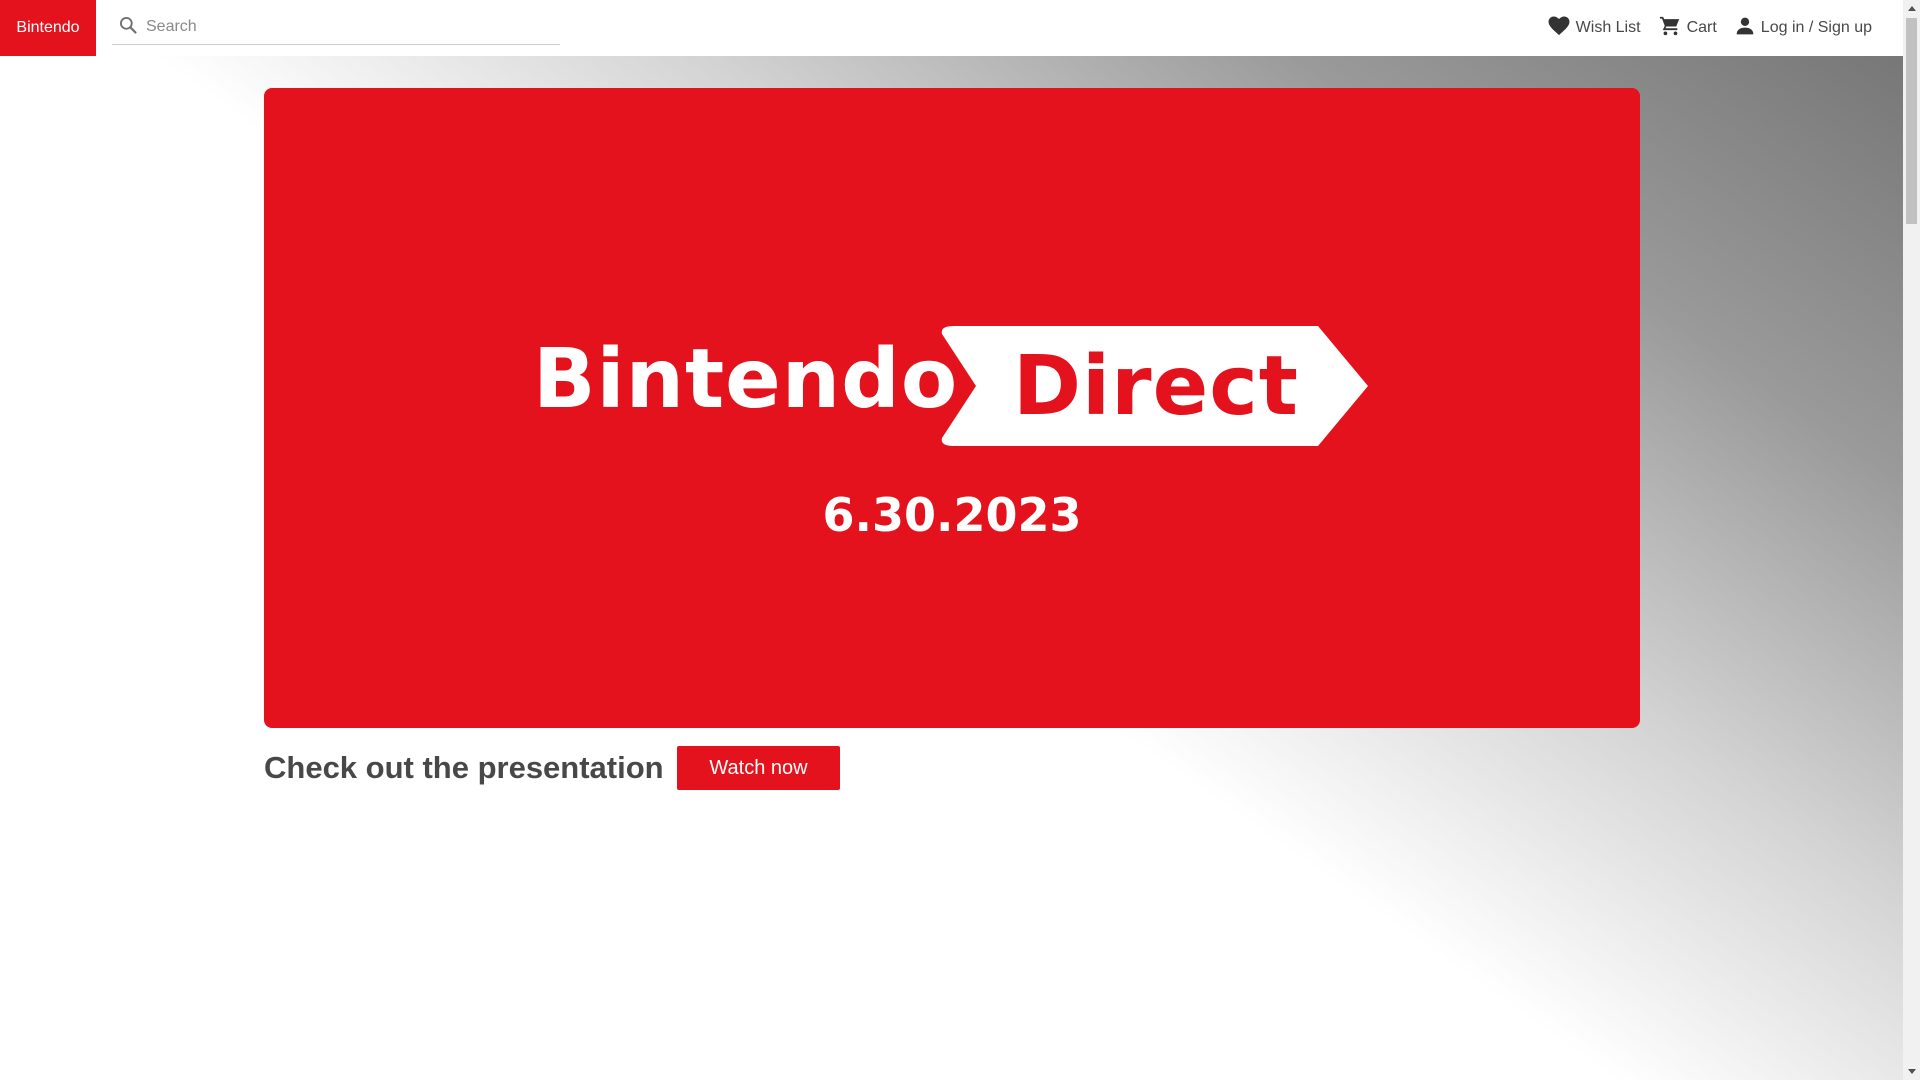 This screenshot has height=1080, width=1920. What do you see at coordinates (1156, 386) in the screenshot?
I see `hero-tag-text: Direct` at bounding box center [1156, 386].